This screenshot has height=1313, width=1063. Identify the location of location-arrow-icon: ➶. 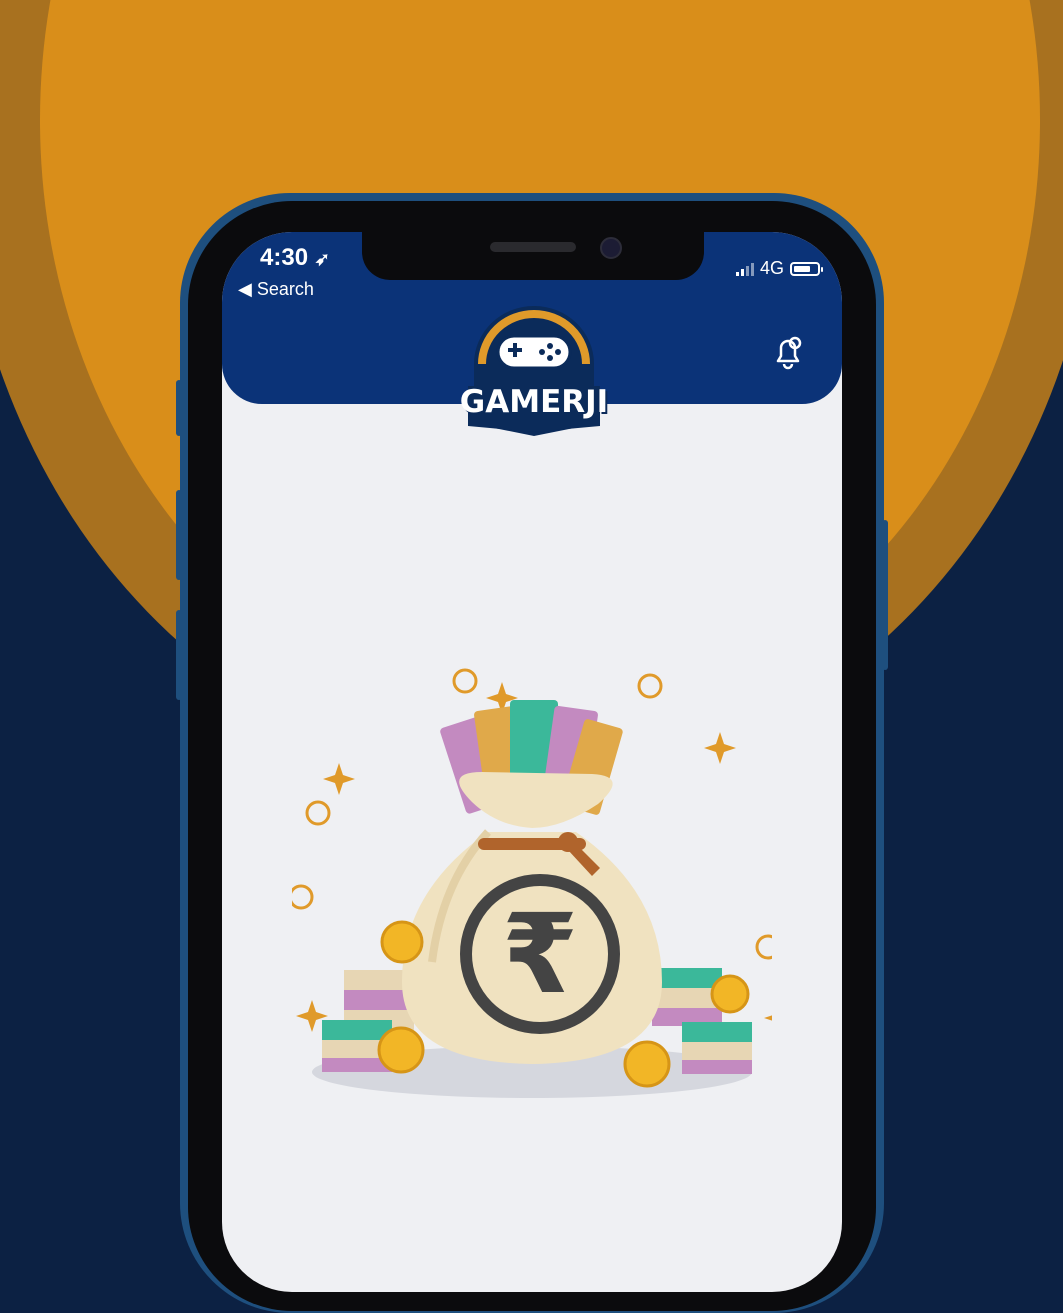
(322, 259).